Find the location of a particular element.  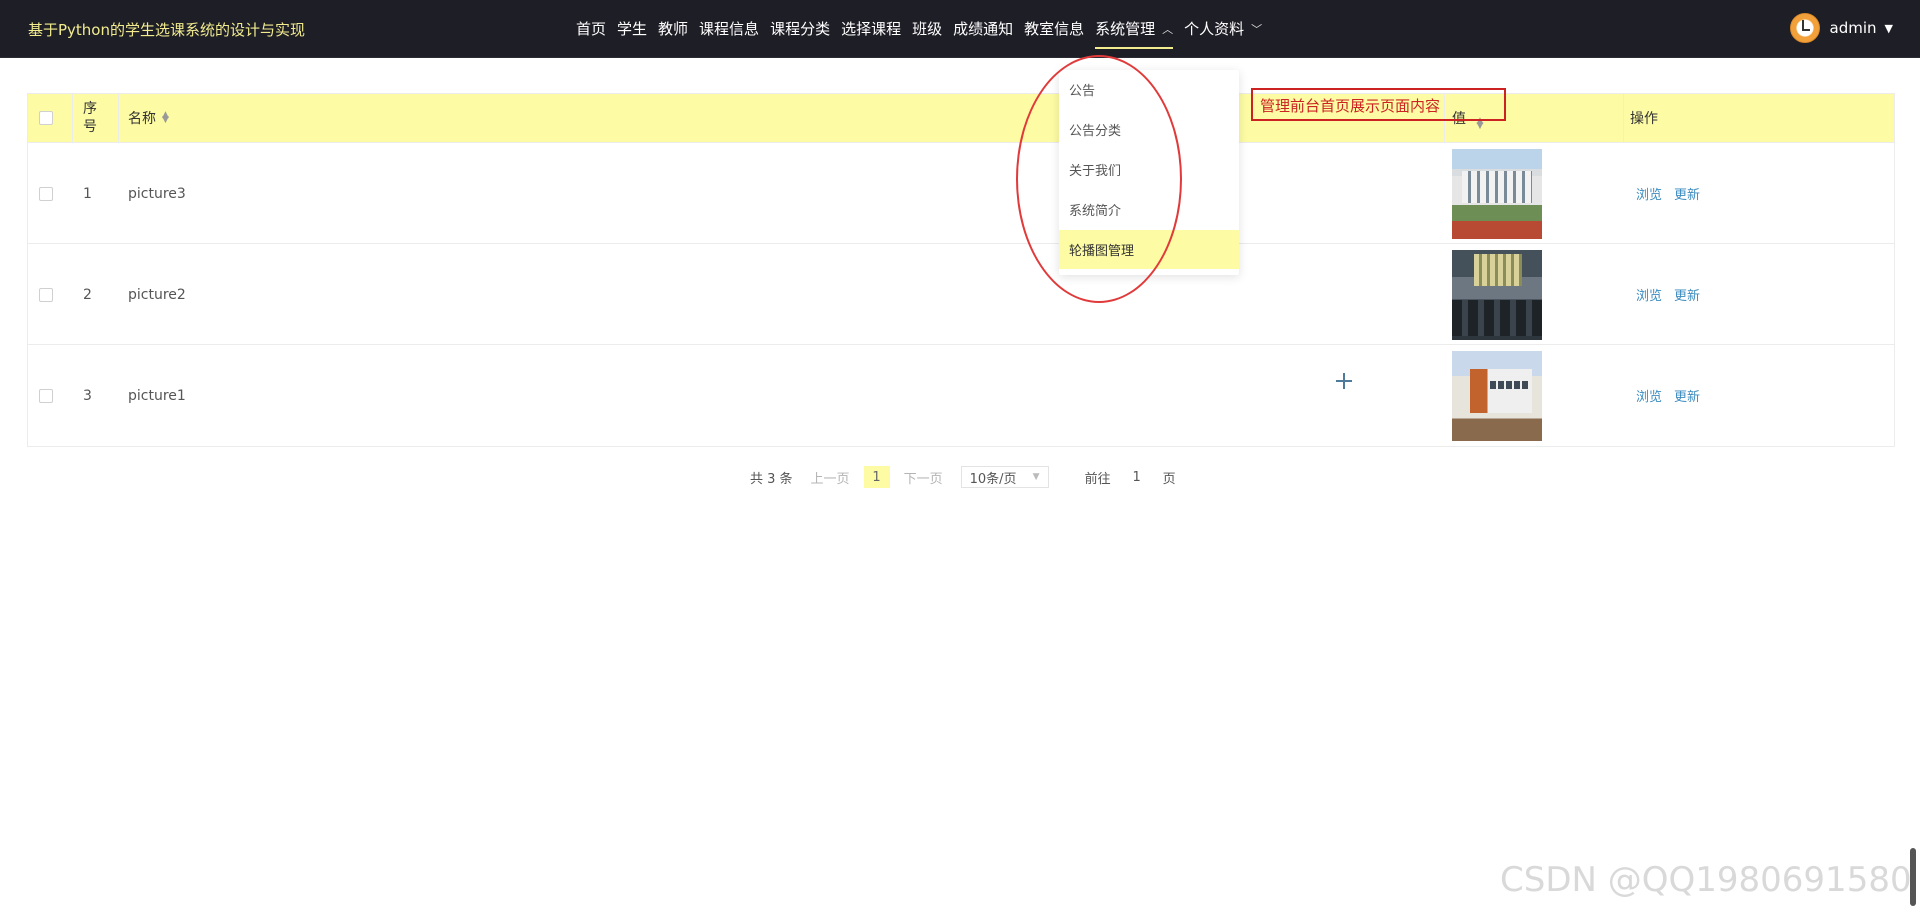

caret-down-icon: ▼ is located at coordinates (1888, 28).